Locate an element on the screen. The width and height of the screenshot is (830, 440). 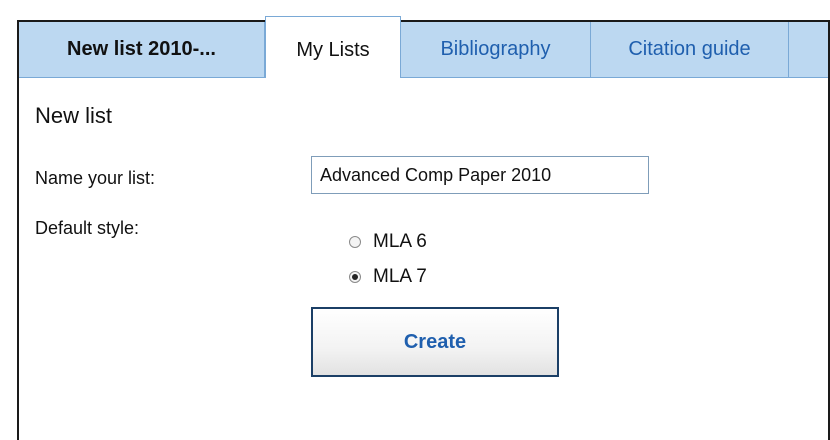
radio-label-mla-6: MLA 6 is located at coordinates (400, 241).